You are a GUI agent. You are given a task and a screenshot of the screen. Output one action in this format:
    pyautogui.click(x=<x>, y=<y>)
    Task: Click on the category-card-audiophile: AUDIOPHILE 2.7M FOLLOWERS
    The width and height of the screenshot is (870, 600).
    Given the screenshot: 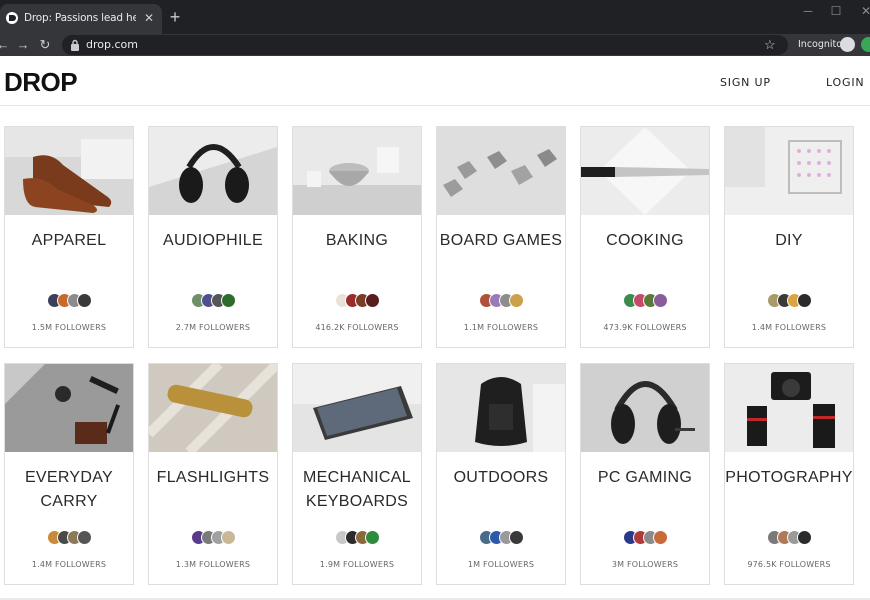 What is the action you would take?
    pyautogui.click(x=213, y=237)
    